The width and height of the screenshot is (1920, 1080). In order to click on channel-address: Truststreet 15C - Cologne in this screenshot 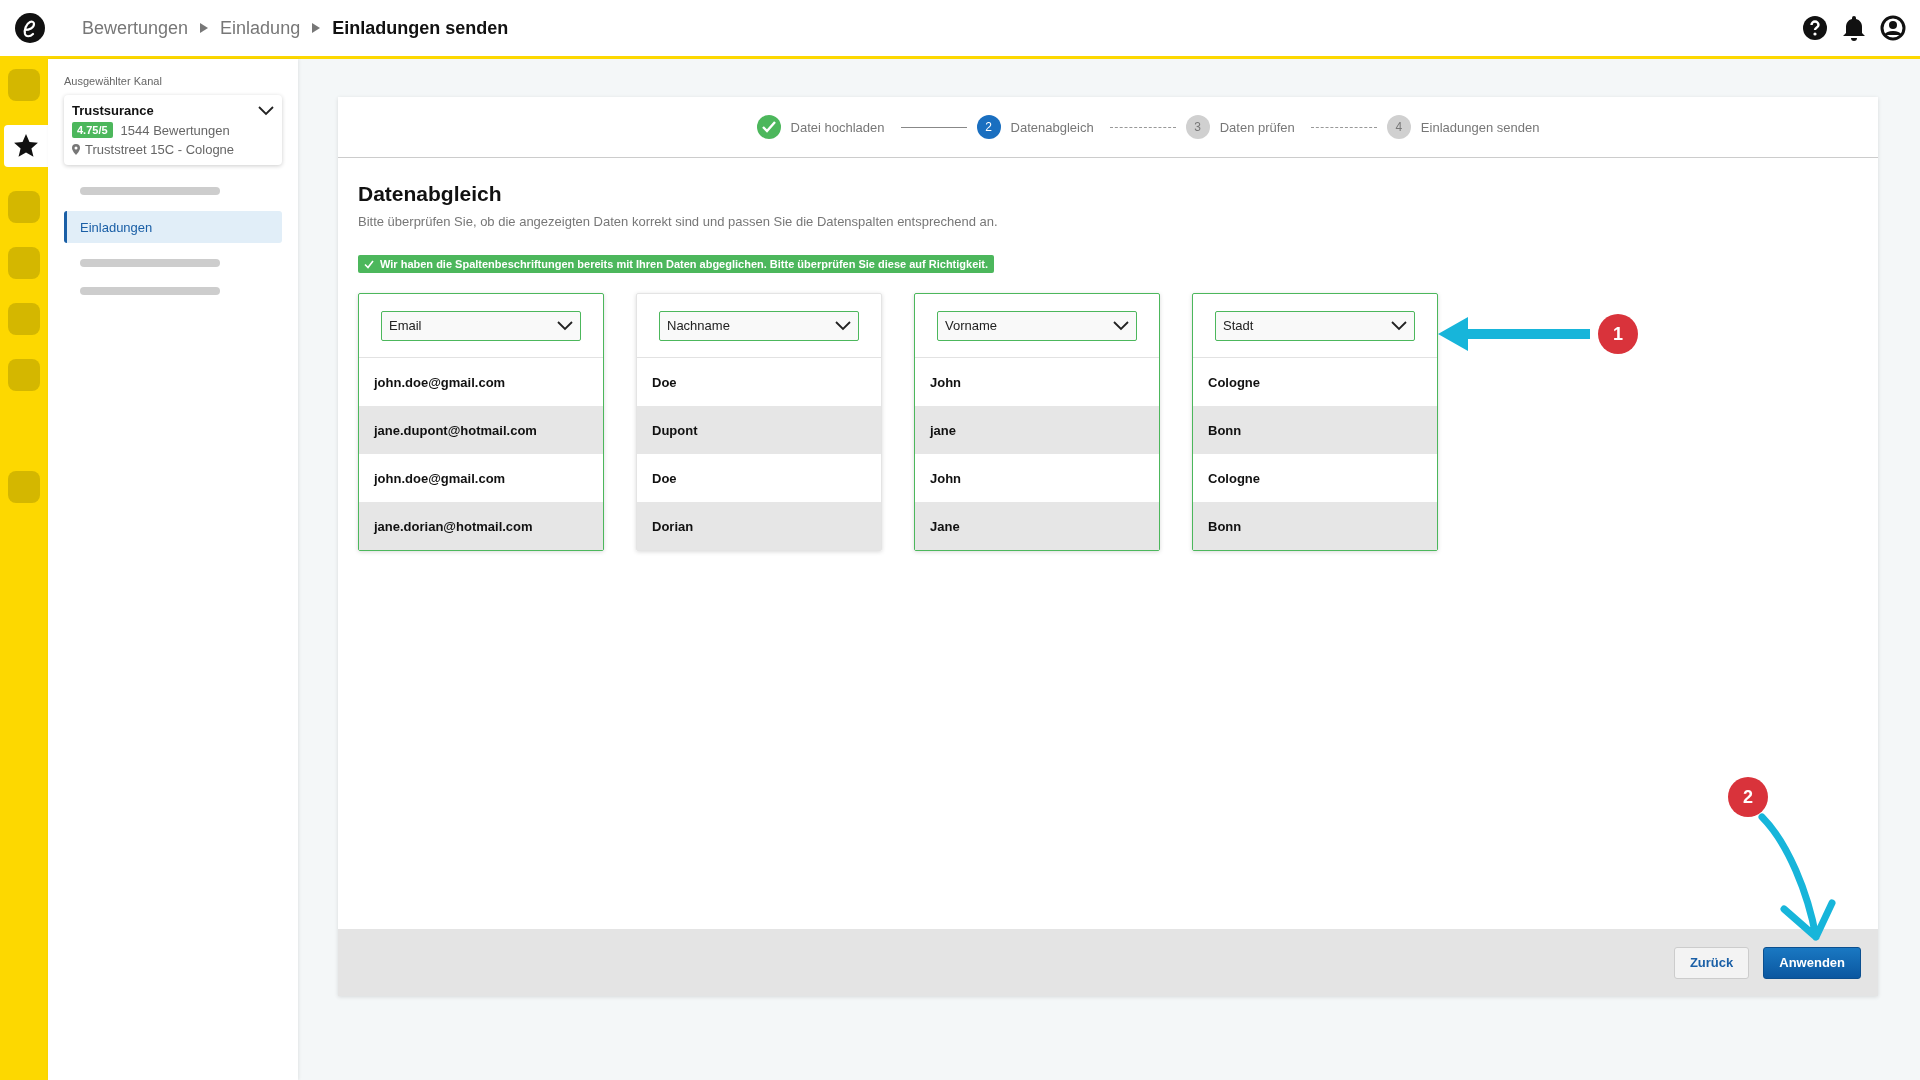, I will do `click(160, 149)`.